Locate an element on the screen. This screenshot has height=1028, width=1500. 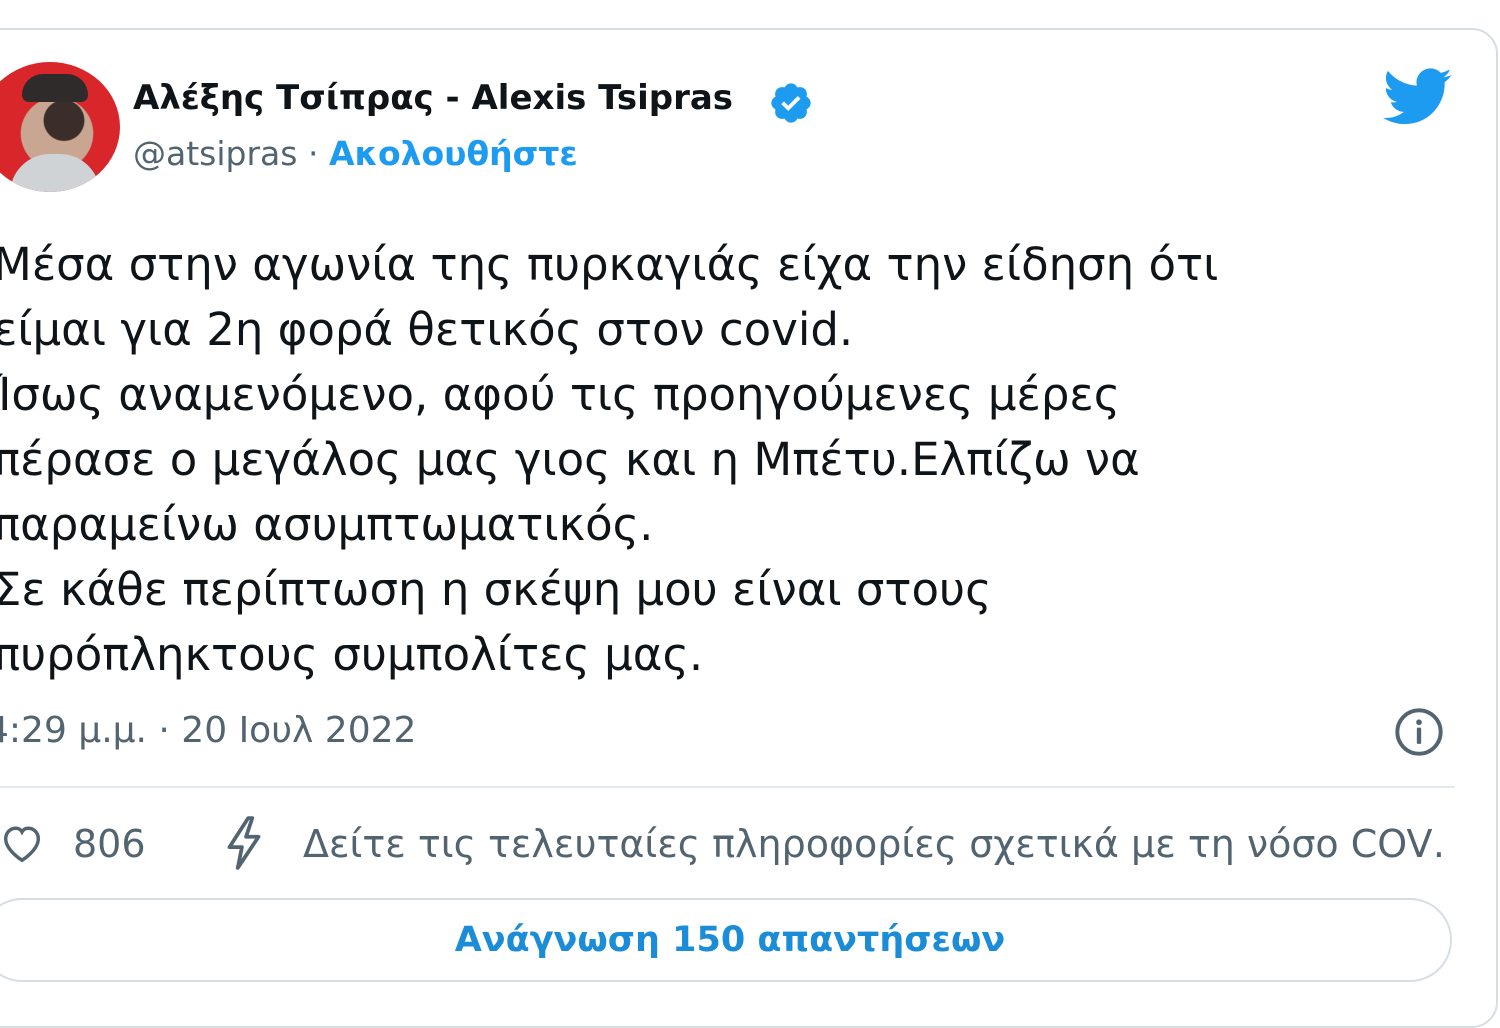
tweet-line: είμαι για 2η φορά θετικός στον covid. is located at coordinates (427, 329).